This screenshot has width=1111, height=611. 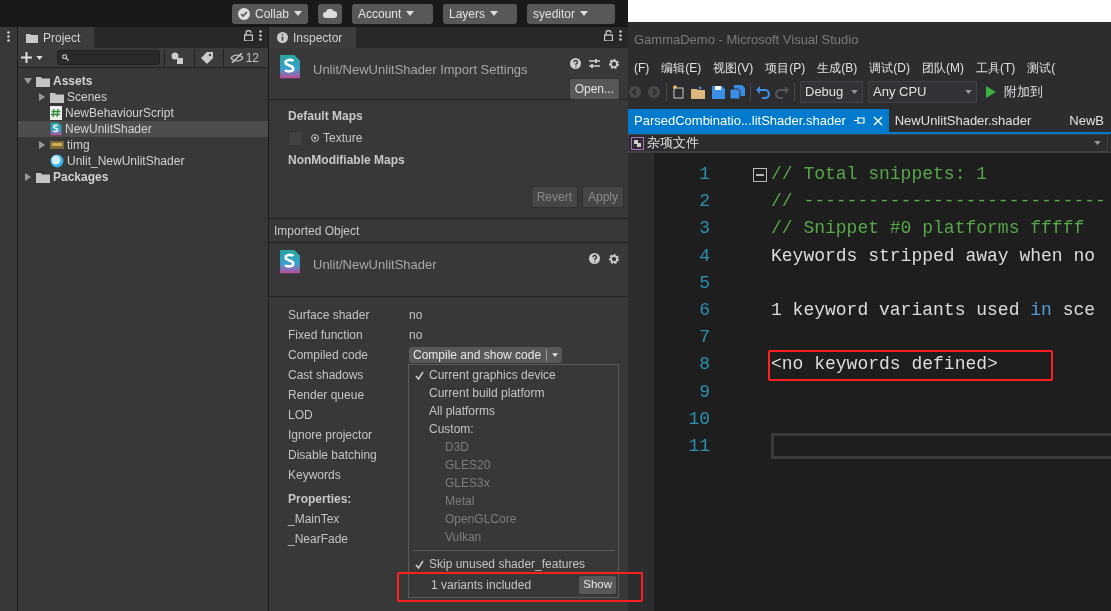 What do you see at coordinates (513, 375) in the screenshot?
I see `menu-item: Current graphics device` at bounding box center [513, 375].